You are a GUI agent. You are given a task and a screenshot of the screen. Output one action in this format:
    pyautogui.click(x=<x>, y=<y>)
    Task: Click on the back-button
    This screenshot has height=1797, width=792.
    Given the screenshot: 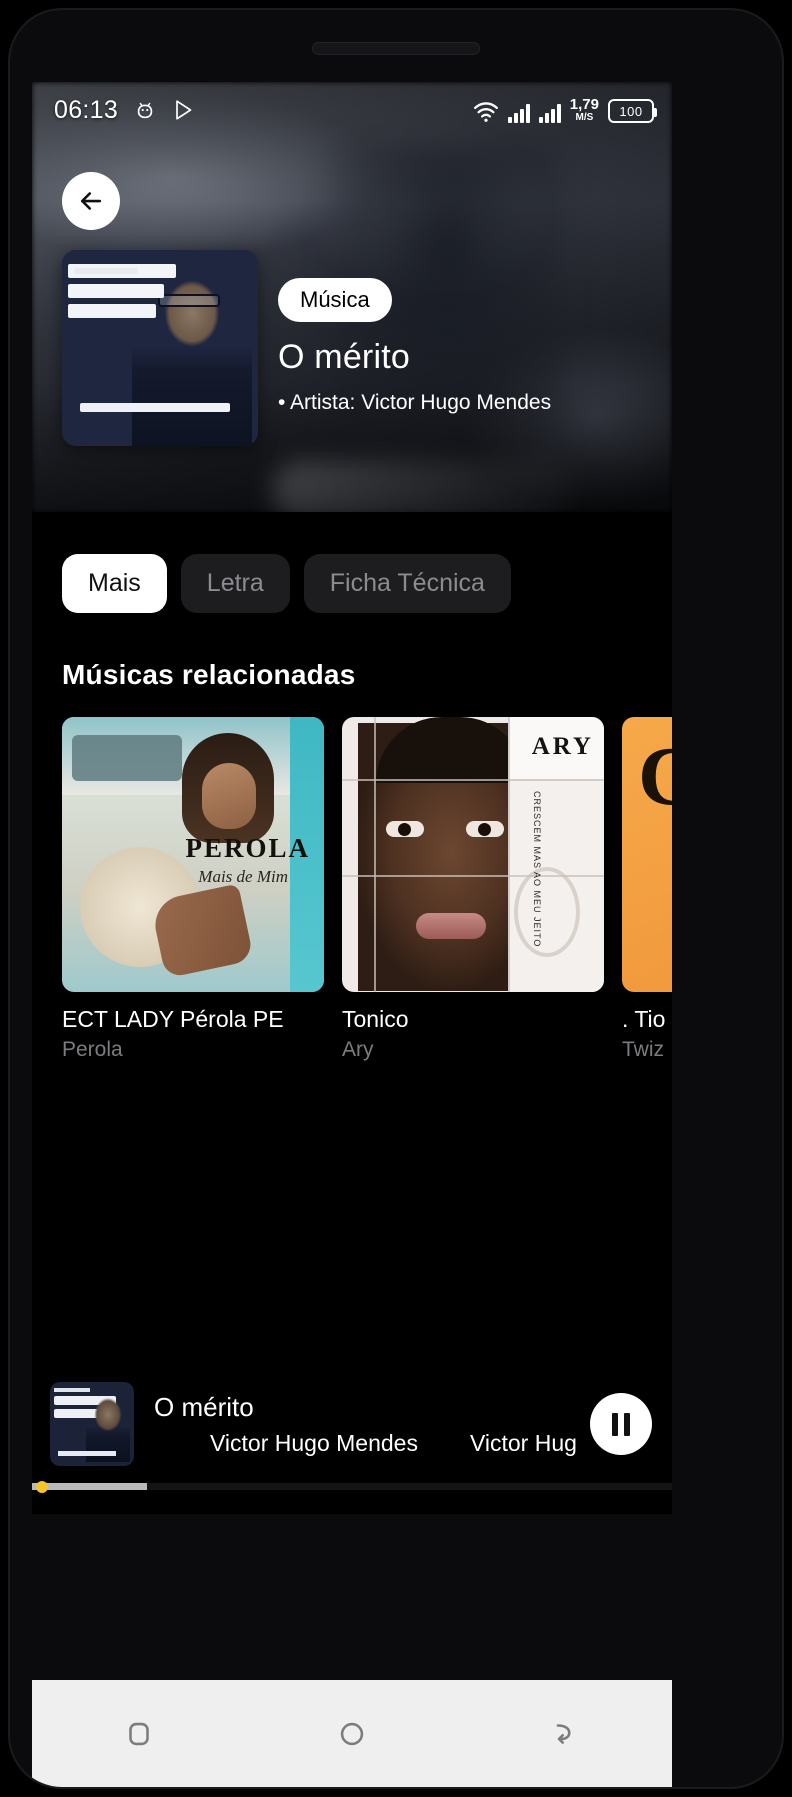 What is the action you would take?
    pyautogui.click(x=91, y=201)
    